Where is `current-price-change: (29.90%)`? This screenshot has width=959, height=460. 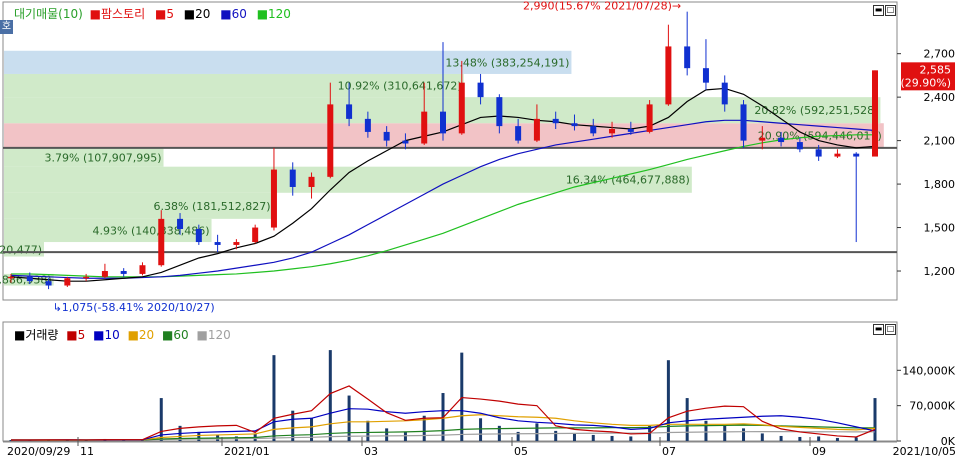
current-price-change: (29.90%) is located at coordinates (925, 82).